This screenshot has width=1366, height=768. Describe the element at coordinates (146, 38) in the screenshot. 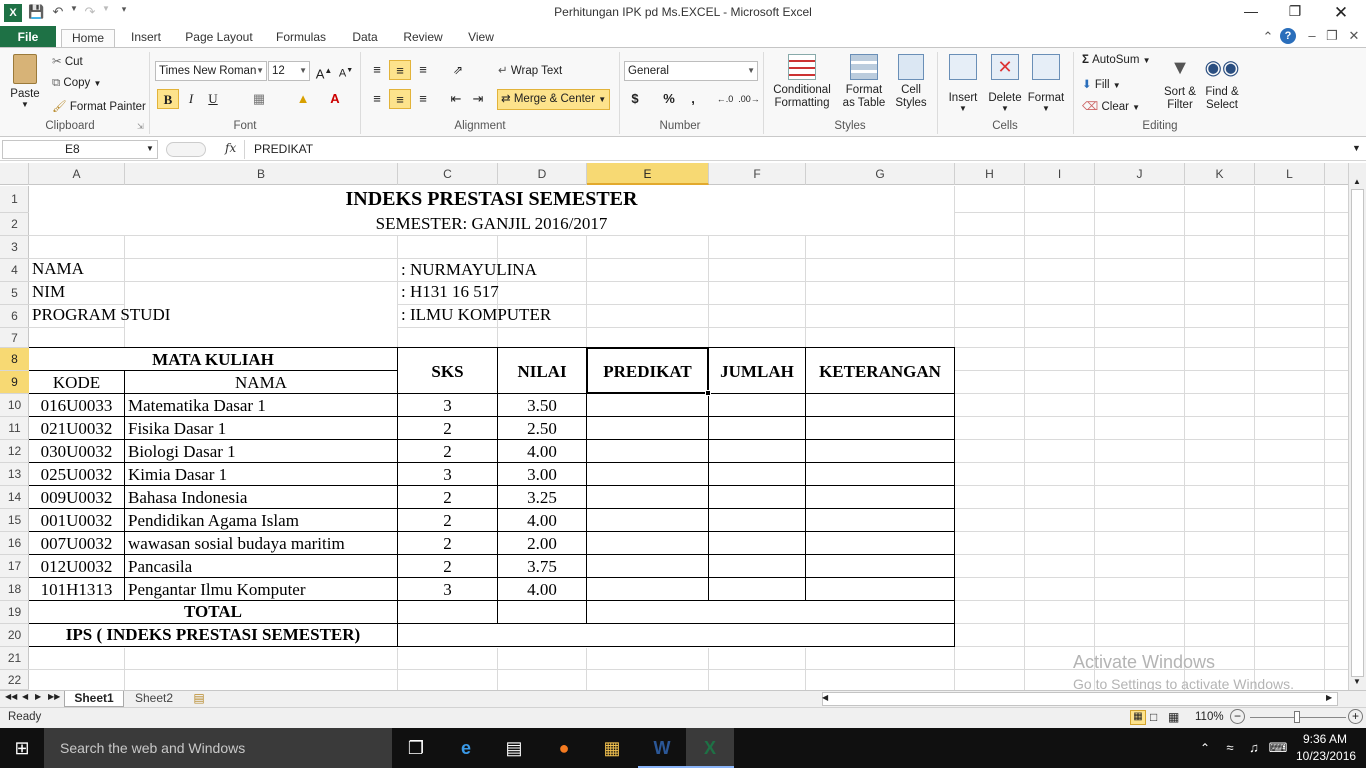

I see `tab-insert: Insert` at that location.